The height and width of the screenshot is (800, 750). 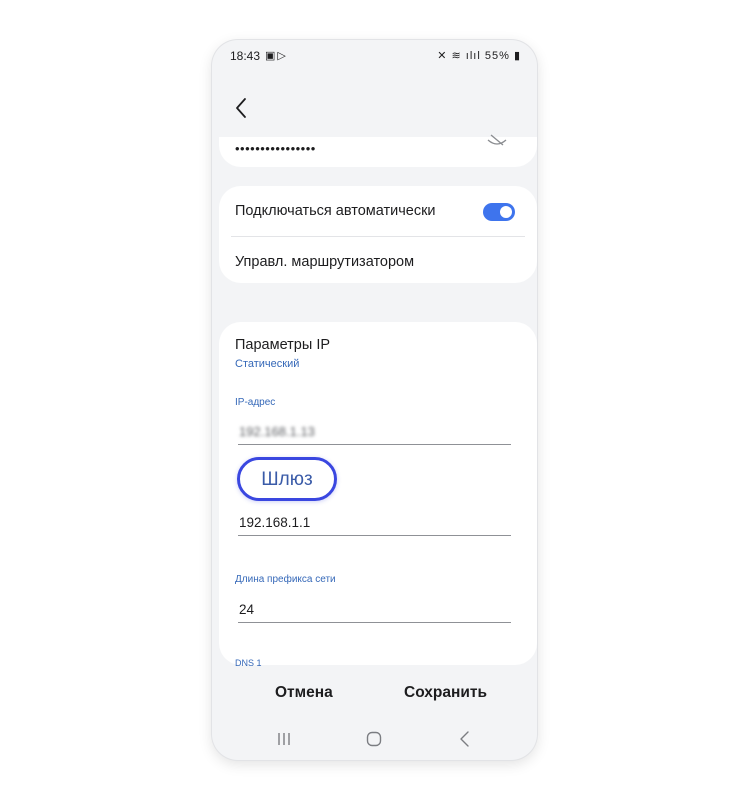 I want to click on back-button, so click(x=242, y=108).